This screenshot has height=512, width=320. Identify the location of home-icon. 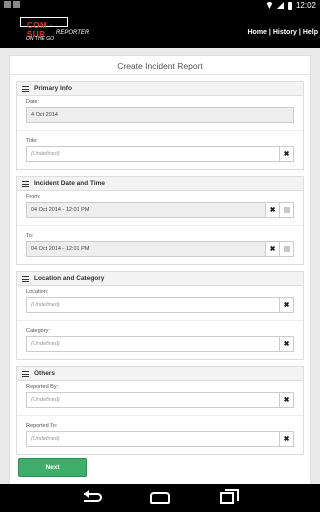
(160, 498).